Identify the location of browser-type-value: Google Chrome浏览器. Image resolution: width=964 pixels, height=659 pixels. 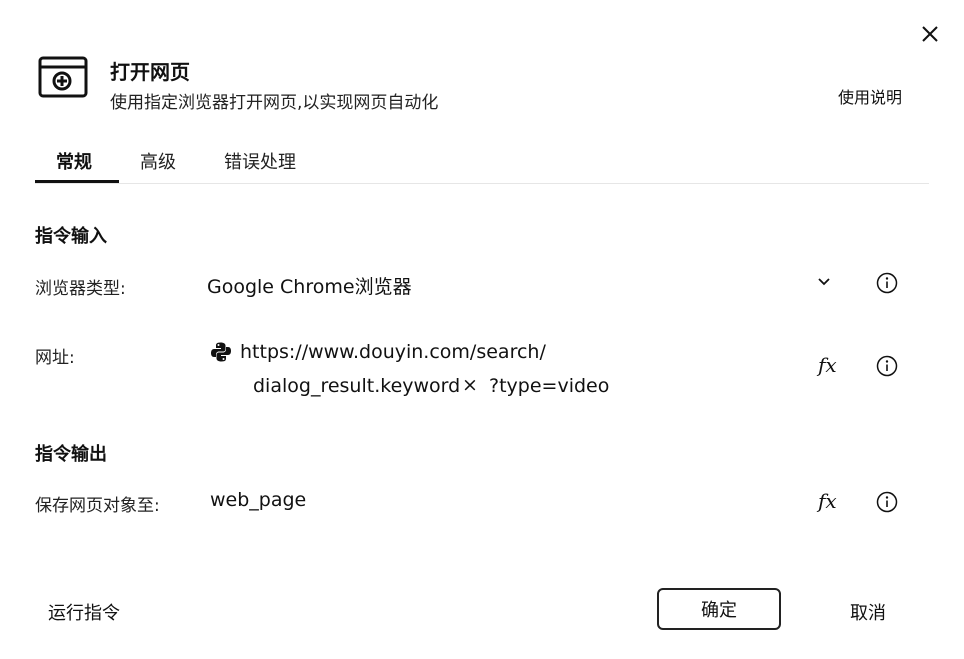
(309, 287).